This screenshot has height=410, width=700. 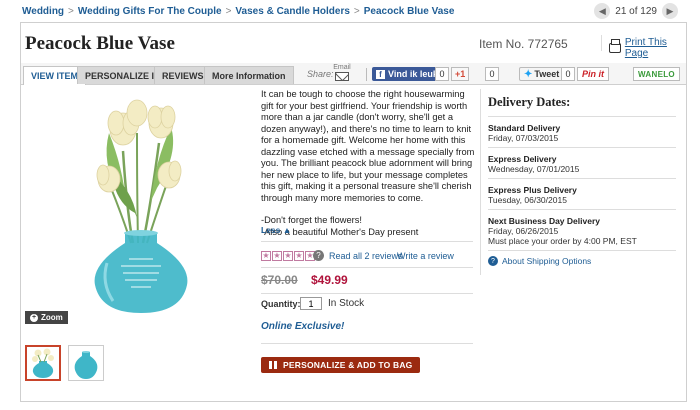 What do you see at coordinates (527, 200) in the screenshot?
I see `delivery-option-date: Tuesday, 06/30/2015` at bounding box center [527, 200].